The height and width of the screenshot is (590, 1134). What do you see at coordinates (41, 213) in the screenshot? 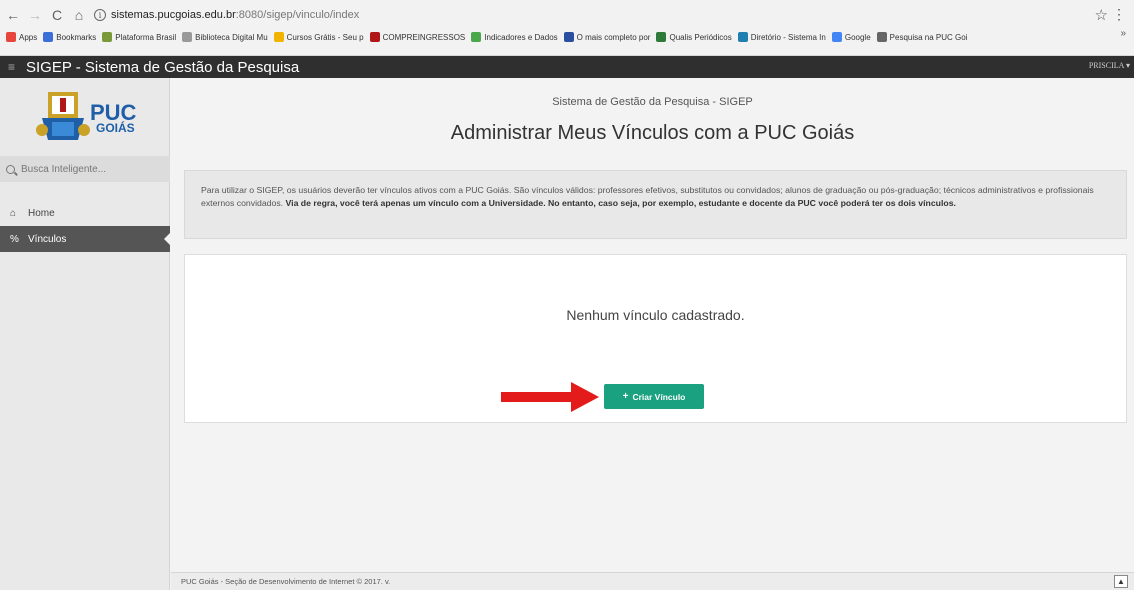
I see `sidebar-item-label: Home` at bounding box center [41, 213].